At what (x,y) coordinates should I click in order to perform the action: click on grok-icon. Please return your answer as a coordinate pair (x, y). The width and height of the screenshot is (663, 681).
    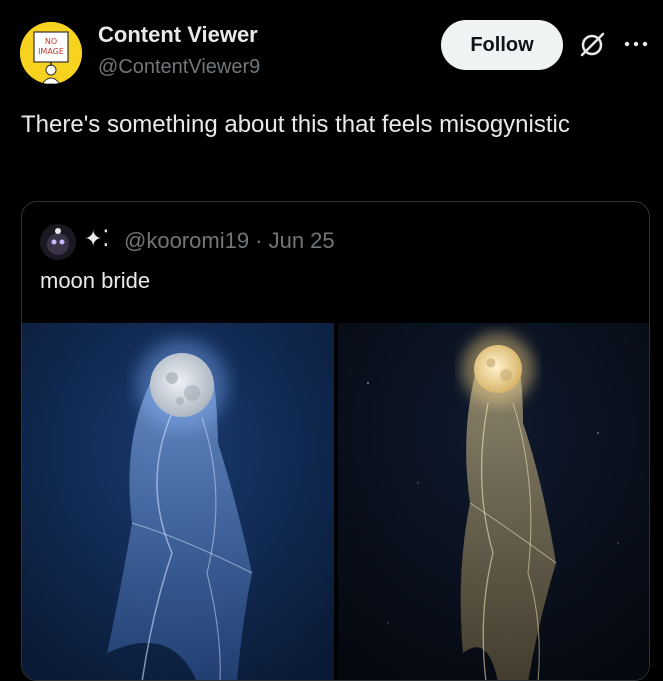
    Looking at the image, I should click on (592, 45).